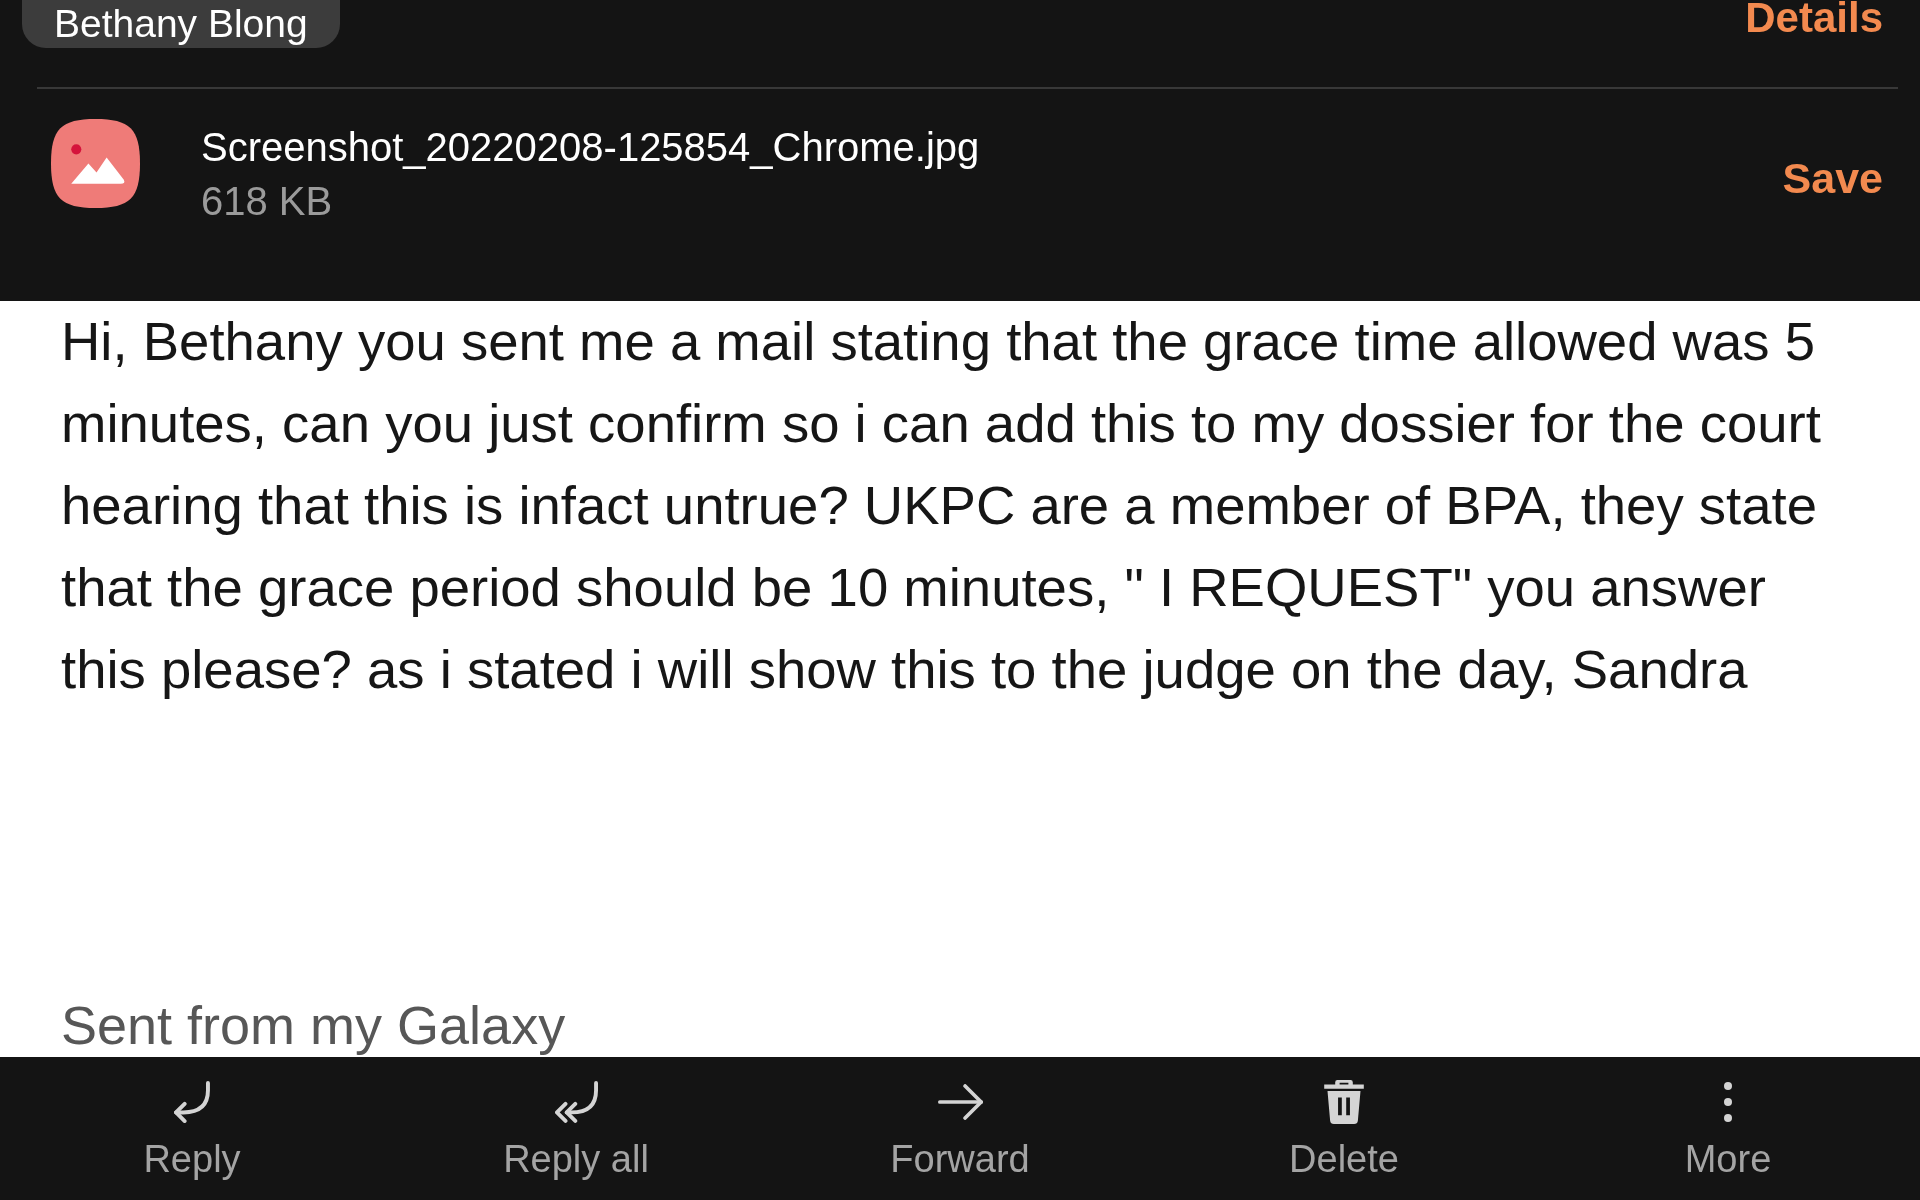 Image resolution: width=1920 pixels, height=1200 pixels. What do you see at coordinates (1728, 1128) in the screenshot?
I see `more-button: More` at bounding box center [1728, 1128].